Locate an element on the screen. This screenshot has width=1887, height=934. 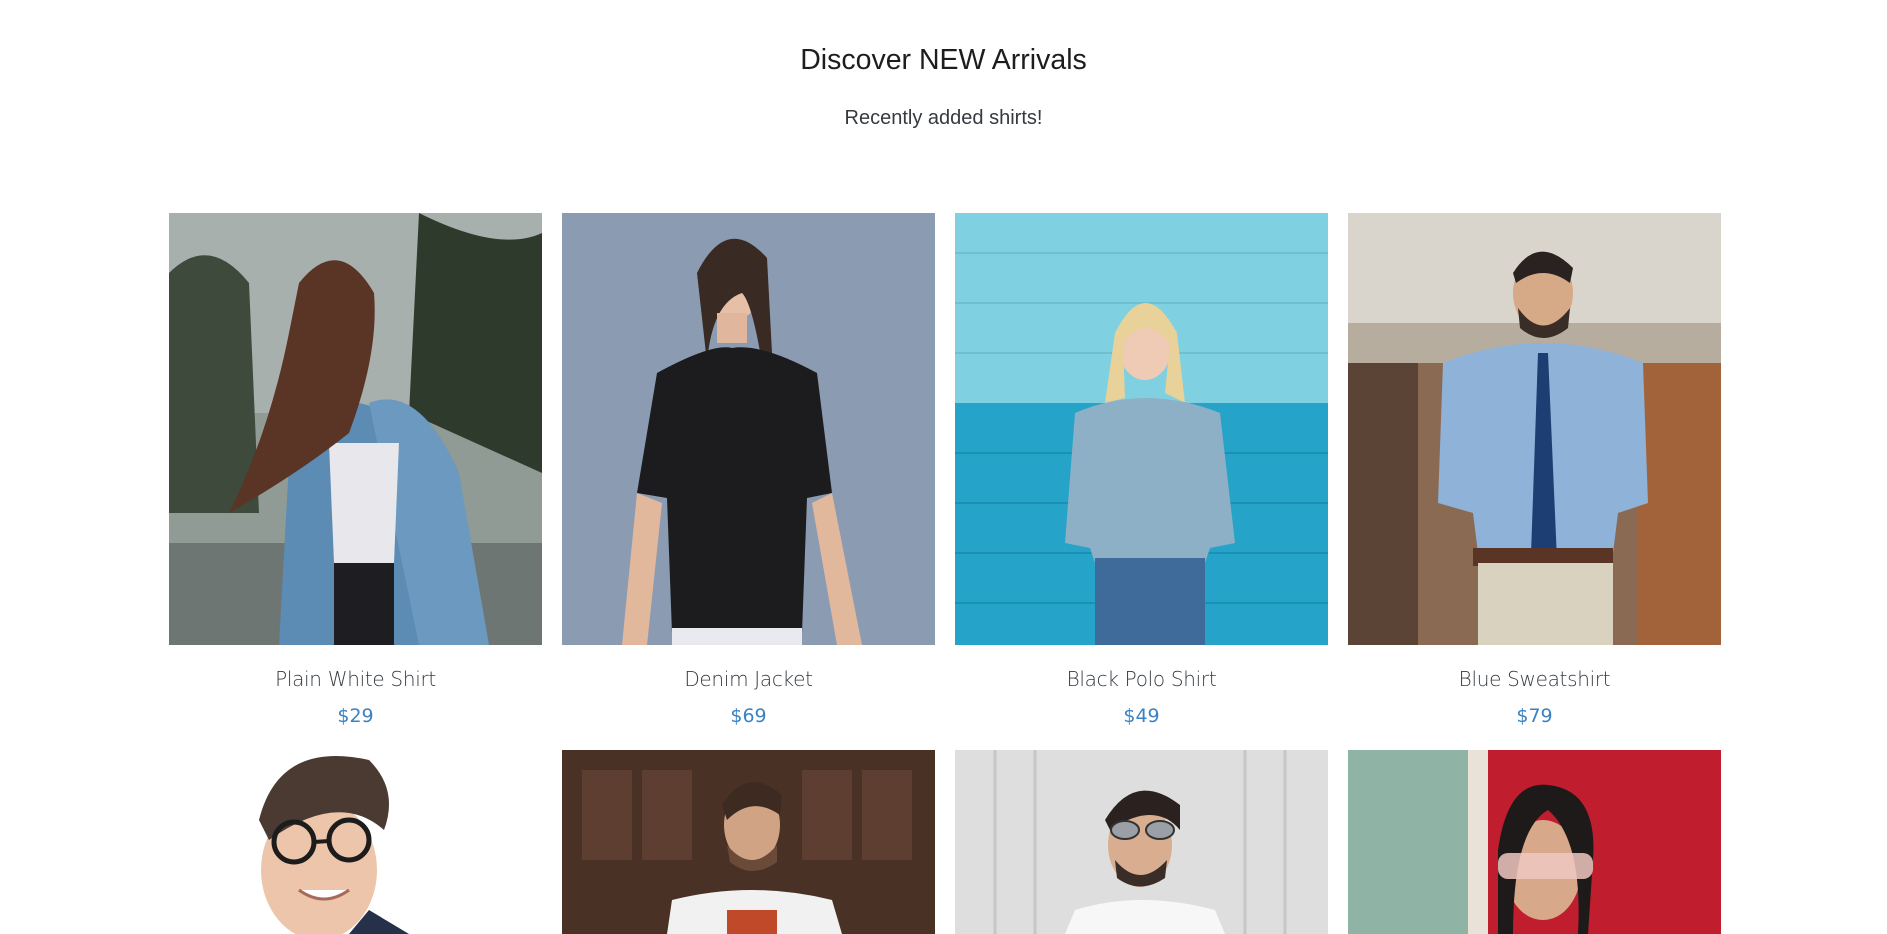
product-price: $79 is located at coordinates (1534, 716).